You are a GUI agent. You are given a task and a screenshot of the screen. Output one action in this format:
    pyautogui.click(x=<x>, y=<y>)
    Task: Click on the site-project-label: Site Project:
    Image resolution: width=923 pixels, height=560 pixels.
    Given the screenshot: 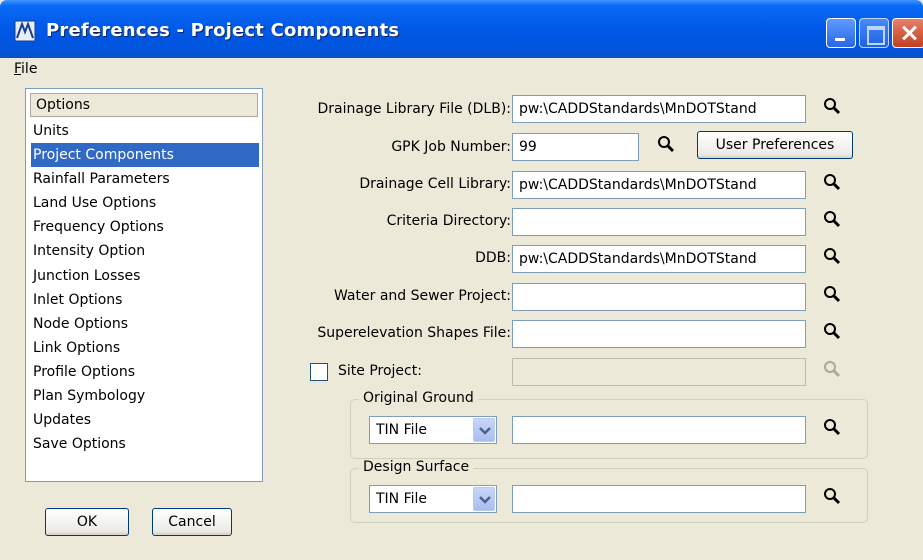 What is the action you would take?
    pyautogui.click(x=380, y=371)
    